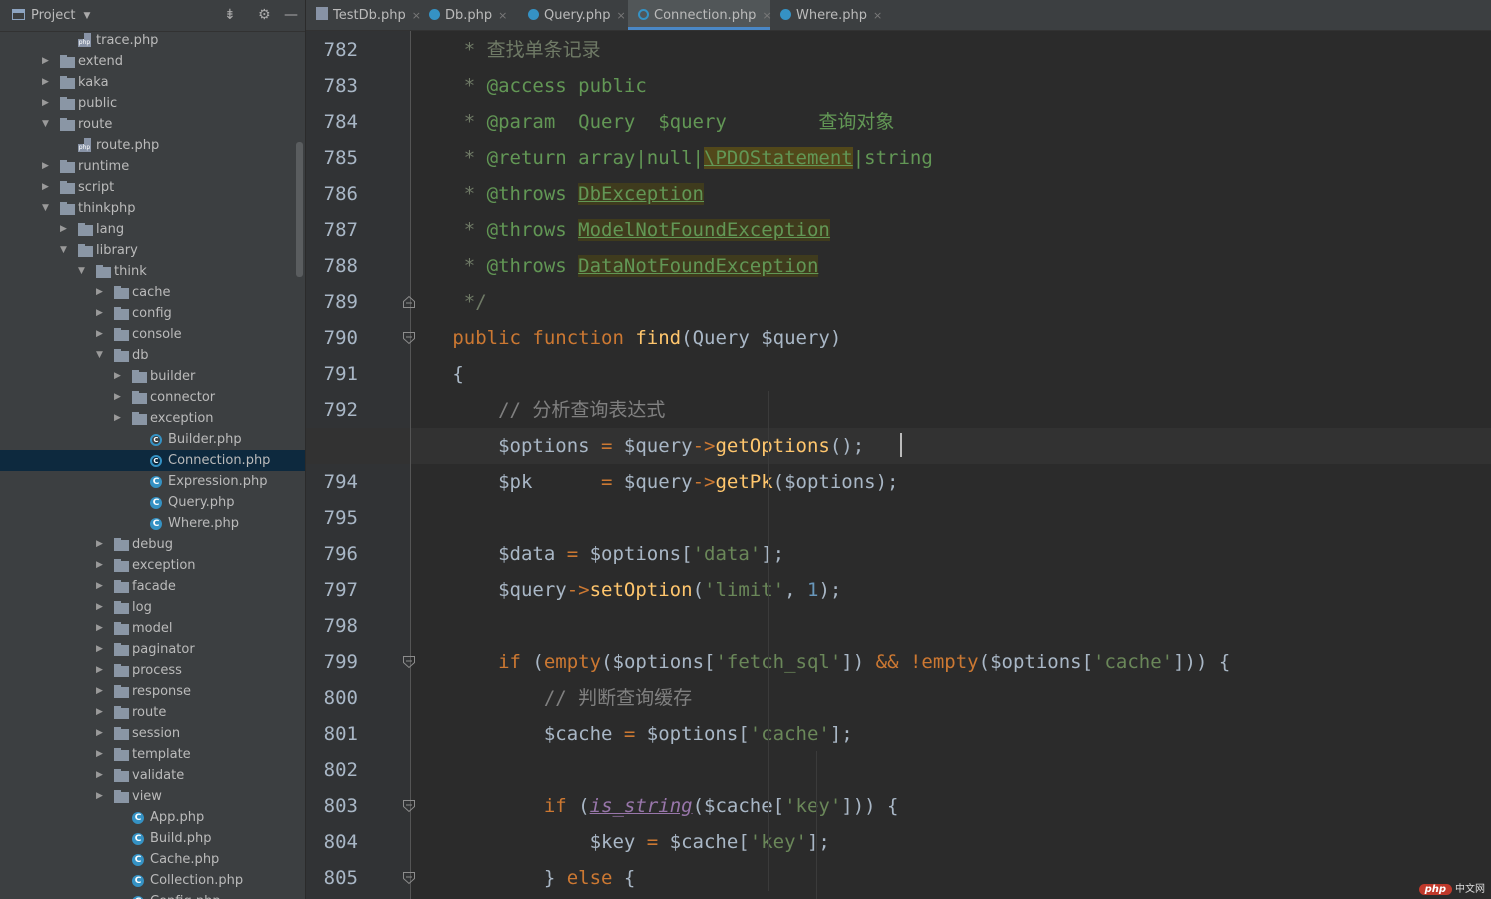 This screenshot has height=899, width=1491. I want to click on tree-folder: ▶ process, so click(152, 670).